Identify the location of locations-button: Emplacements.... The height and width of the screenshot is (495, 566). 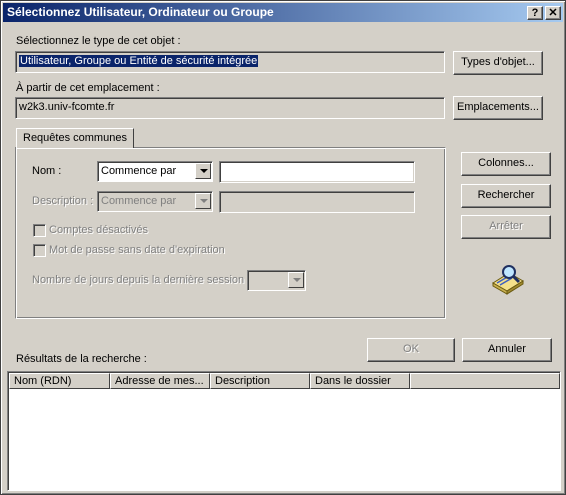
(498, 108).